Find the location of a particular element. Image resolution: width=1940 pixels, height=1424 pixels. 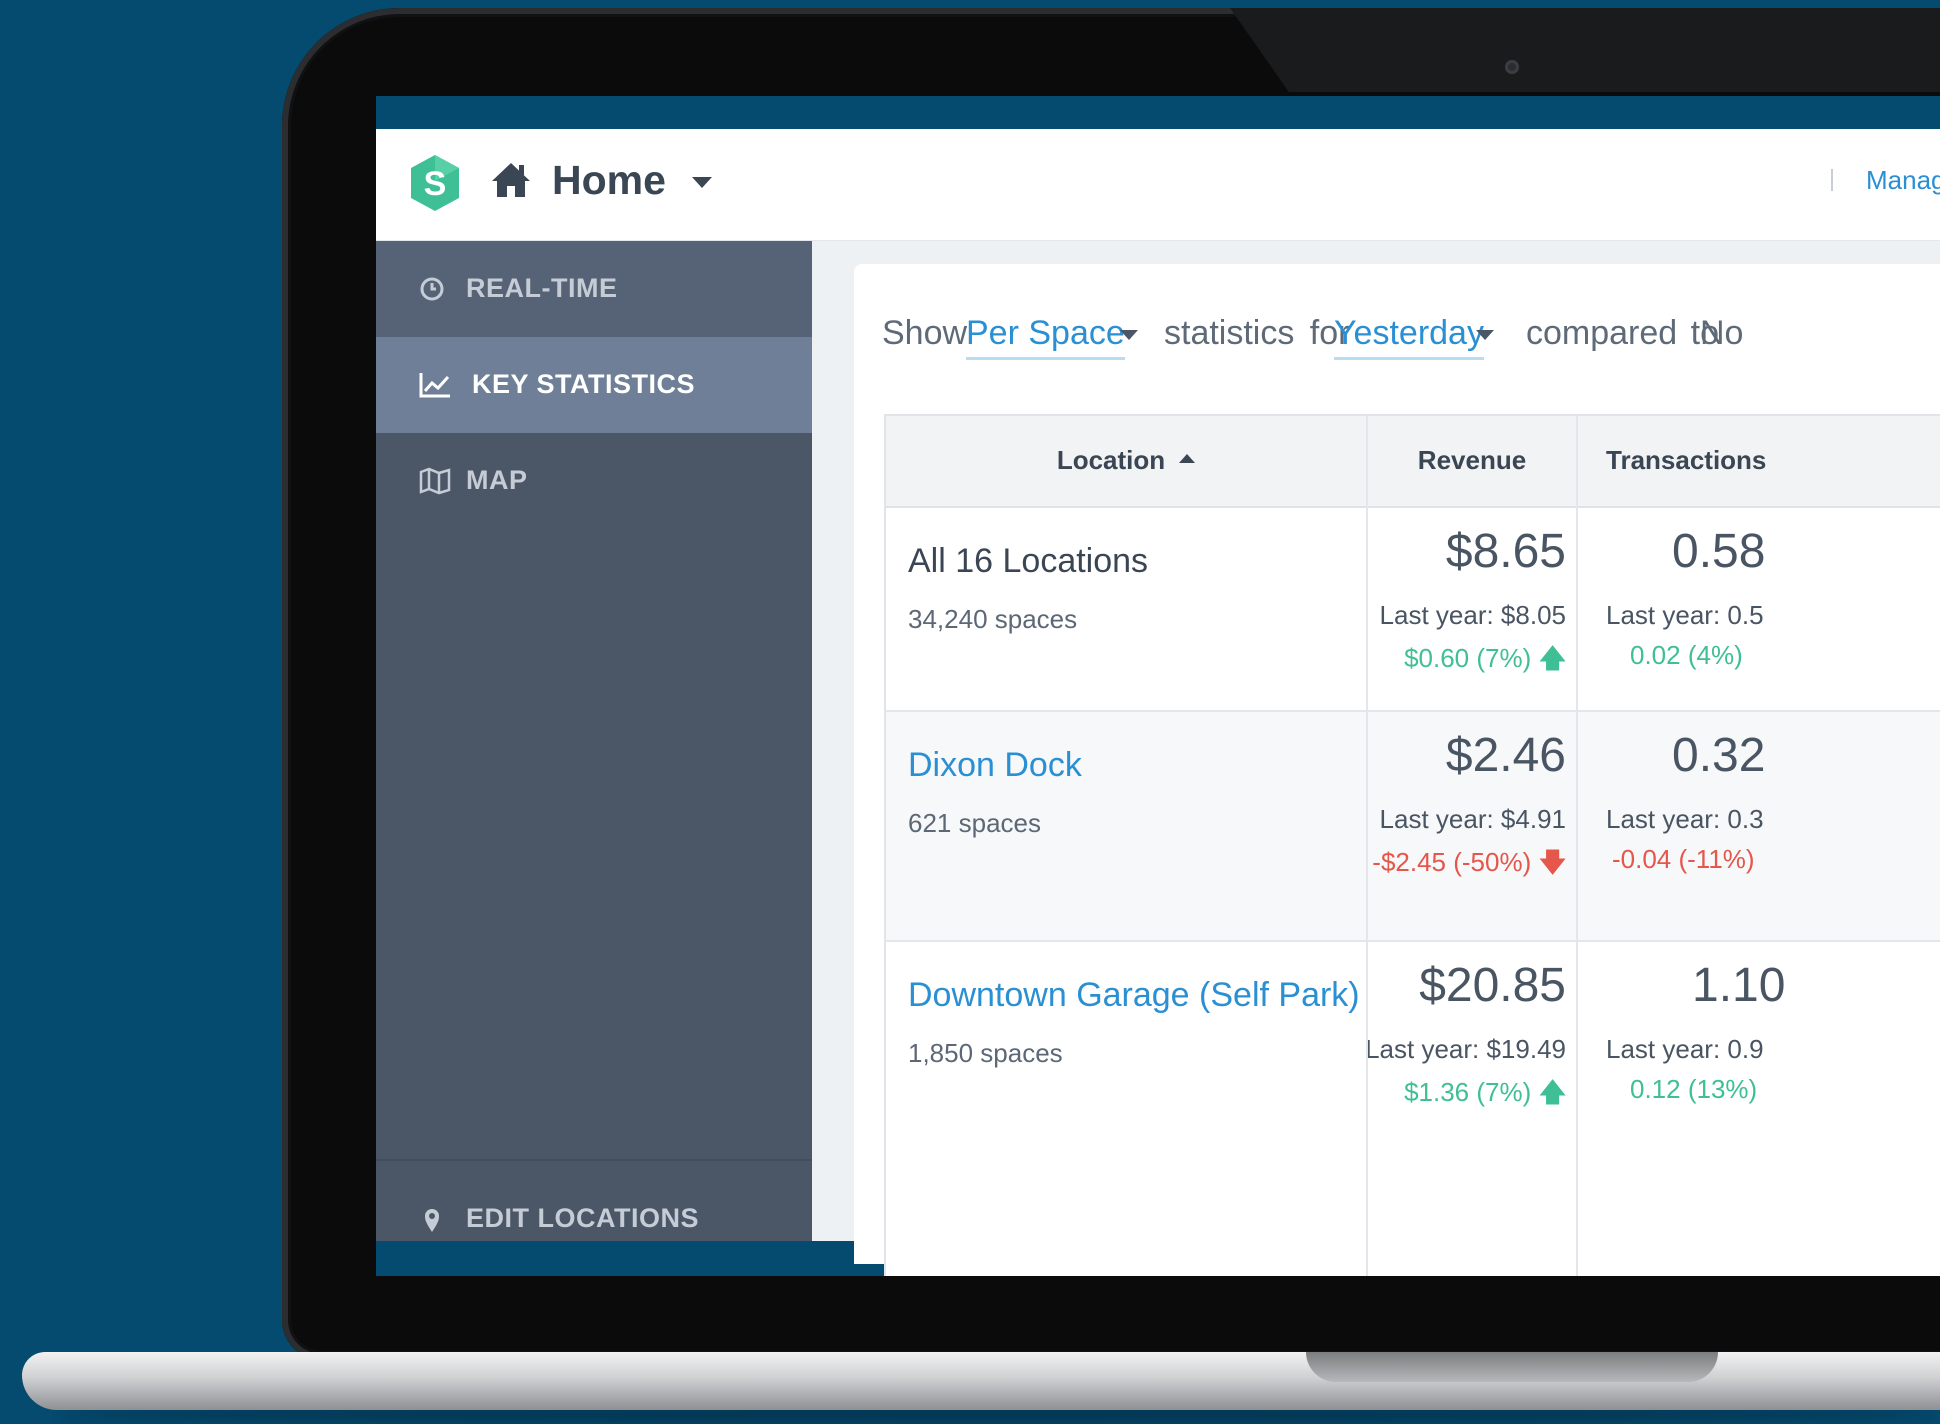

period-select: Yesterday is located at coordinates (1409, 337).